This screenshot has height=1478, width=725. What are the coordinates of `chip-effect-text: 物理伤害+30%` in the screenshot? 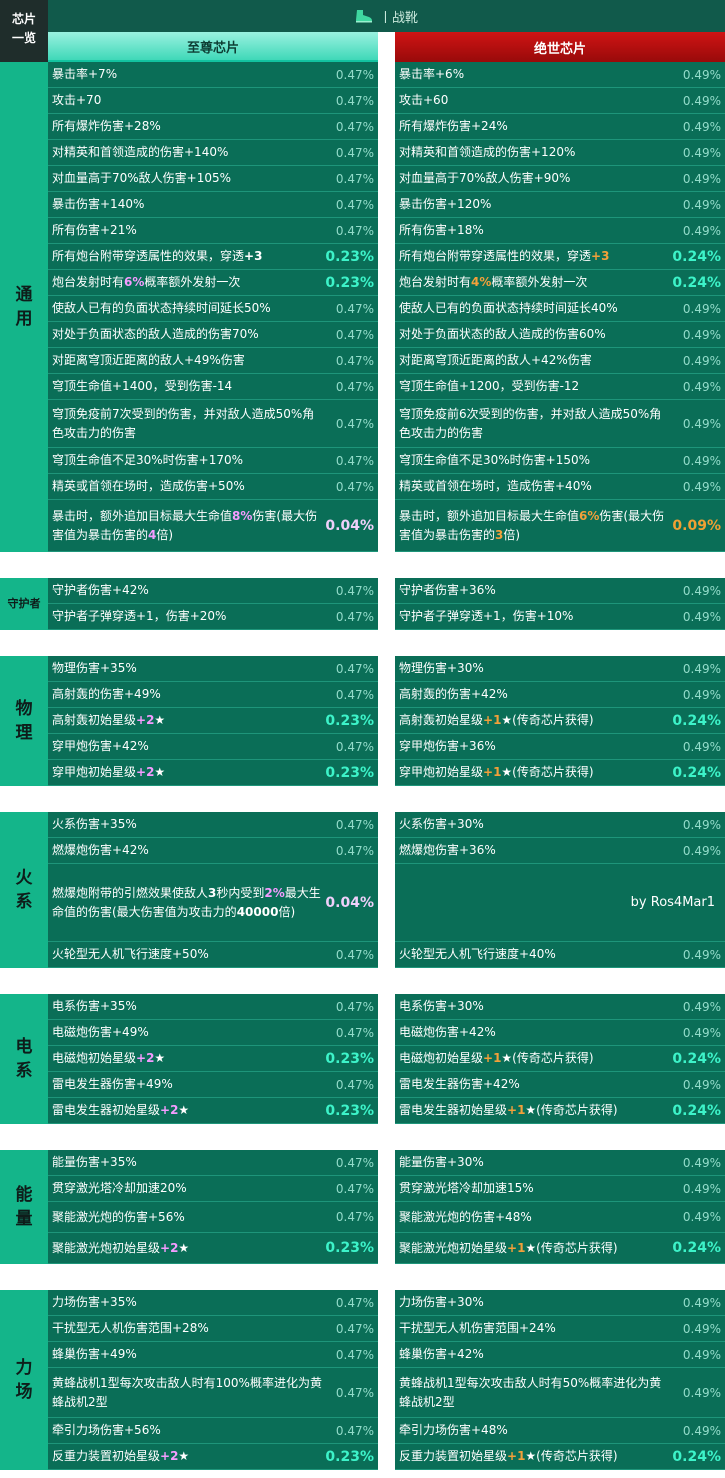 It's located at (441, 668).